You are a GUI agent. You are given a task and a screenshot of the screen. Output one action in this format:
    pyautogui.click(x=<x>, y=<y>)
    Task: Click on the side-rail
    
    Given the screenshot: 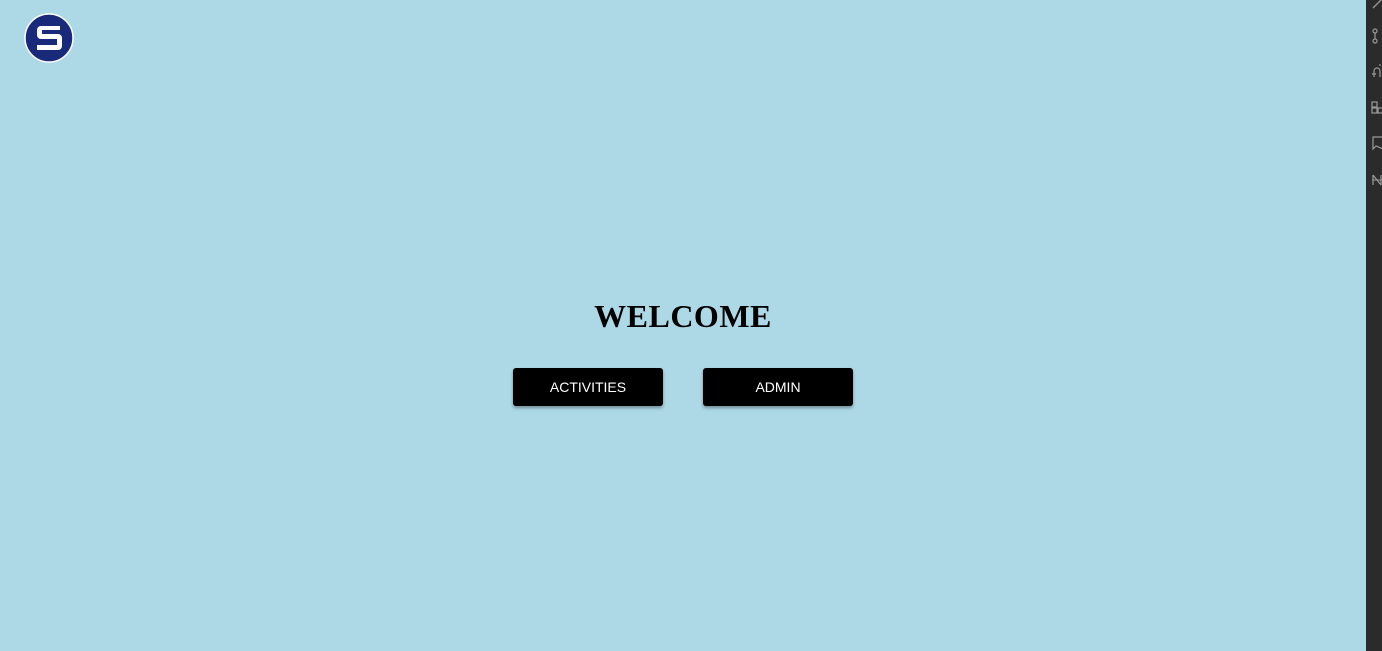 What is the action you would take?
    pyautogui.click(x=1374, y=325)
    